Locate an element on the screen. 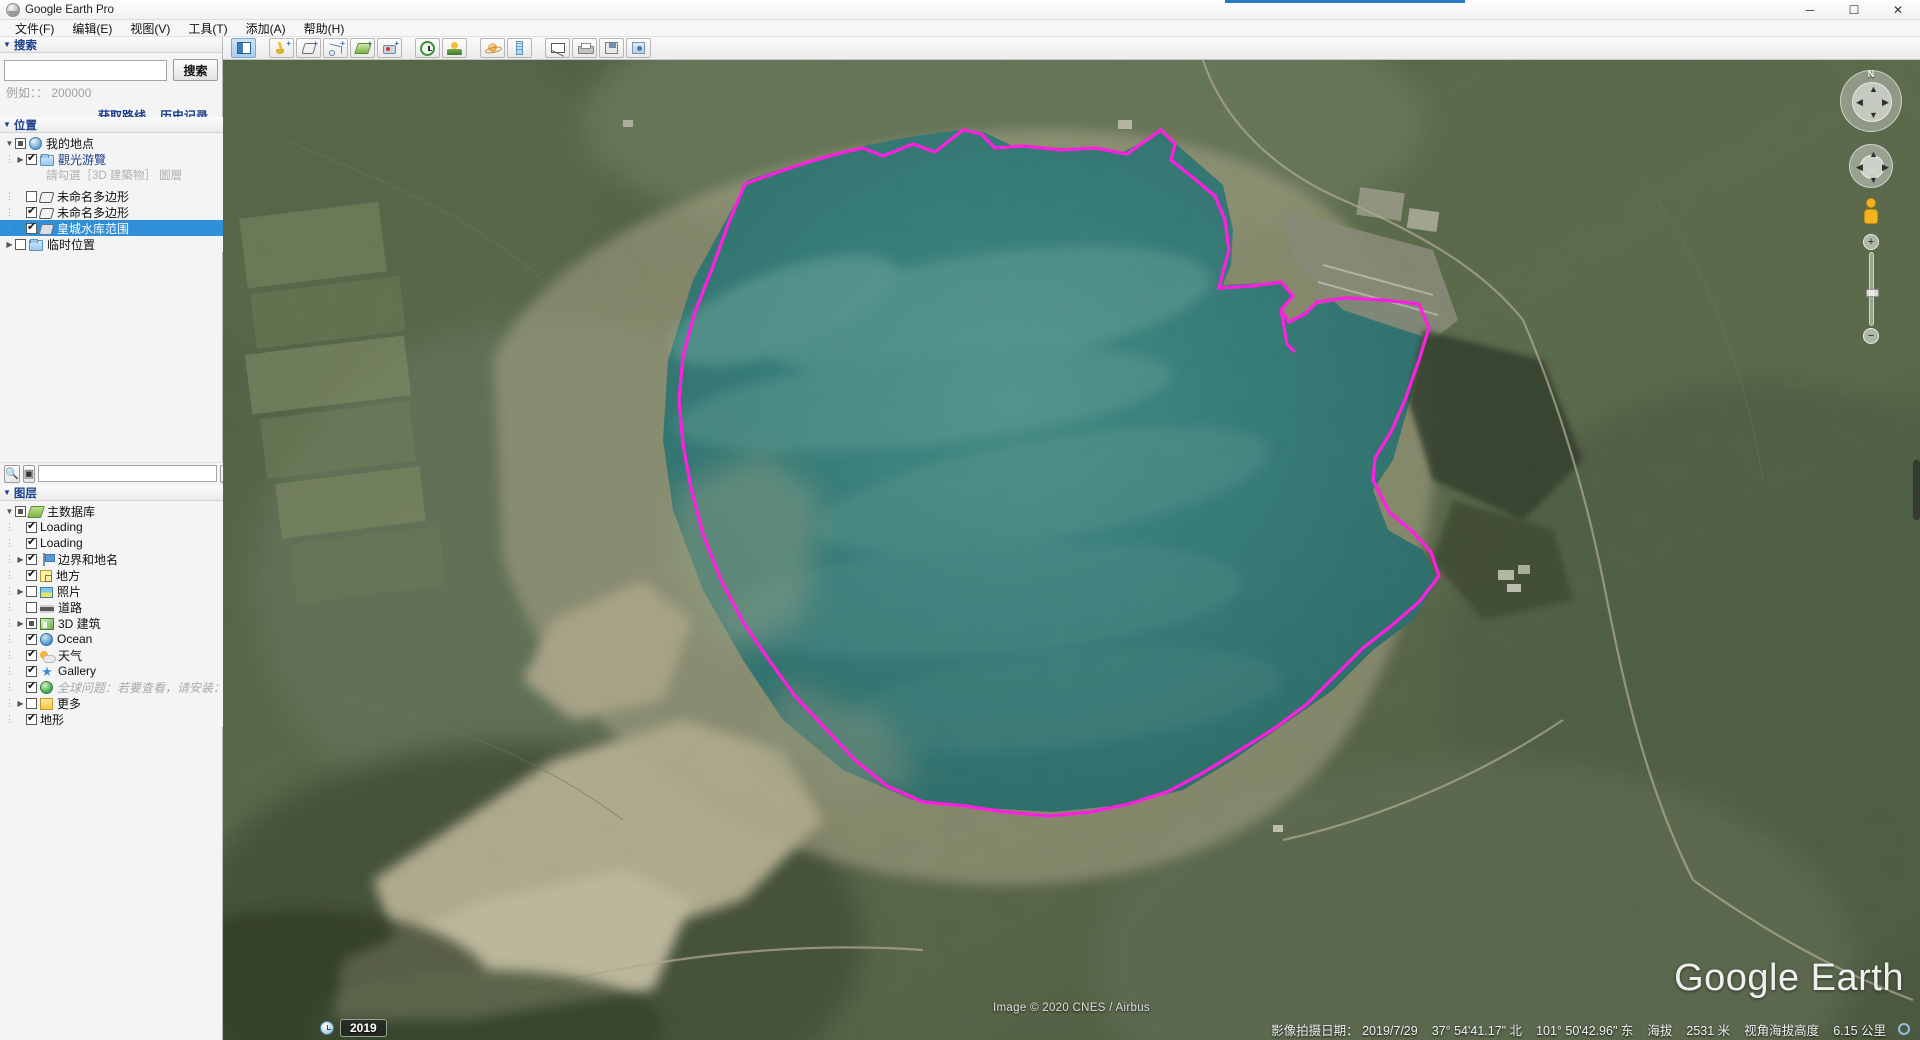 Image resolution: width=1920 pixels, height=1040 pixels. clock-icon is located at coordinates (427, 48).